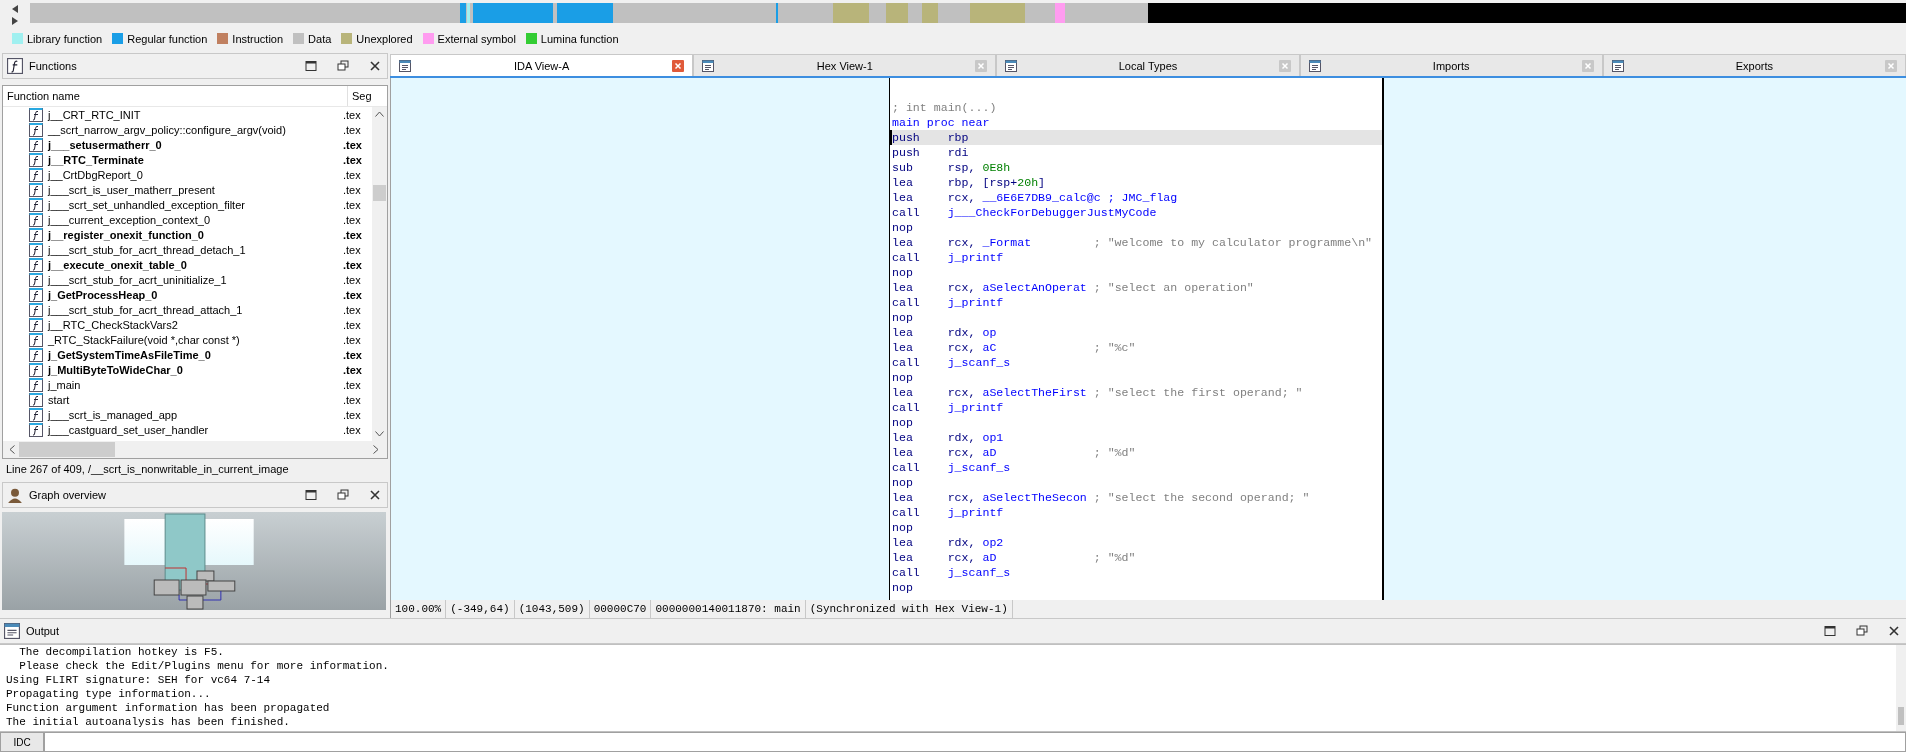 Image resolution: width=1906 pixels, height=752 pixels. Describe the element at coordinates (195, 159) in the screenshot. I see `function-name: j__RTC_Terminate` at that location.